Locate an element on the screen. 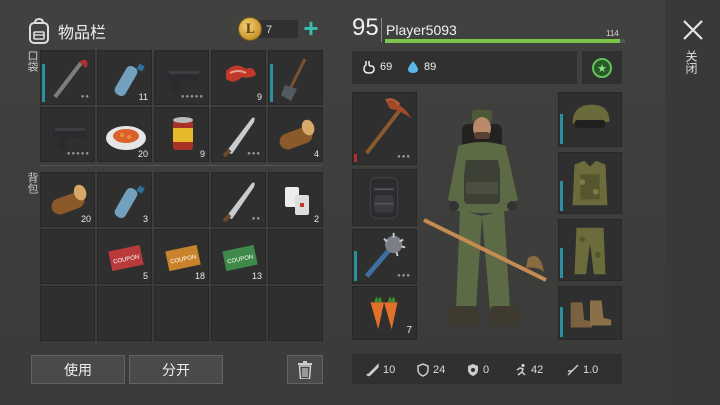  equip-slot-backpack is located at coordinates (384, 197).